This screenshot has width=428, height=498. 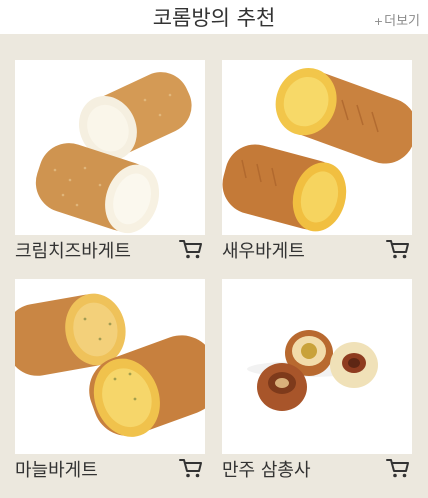 I want to click on section-title: 코롬방의 추천, so click(x=214, y=18).